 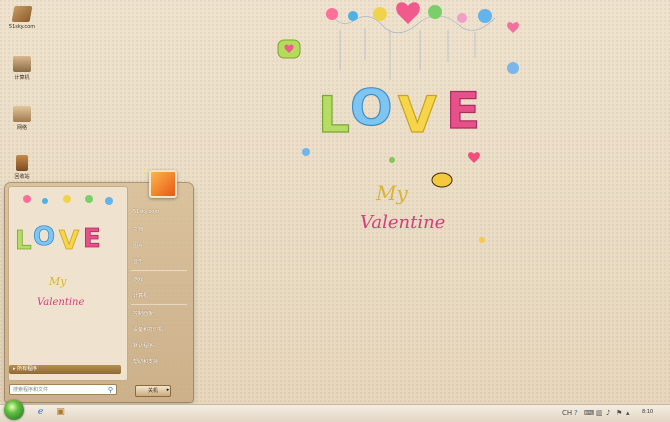 I want to click on menu-item-pictures: 图片, so click(x=138, y=245).